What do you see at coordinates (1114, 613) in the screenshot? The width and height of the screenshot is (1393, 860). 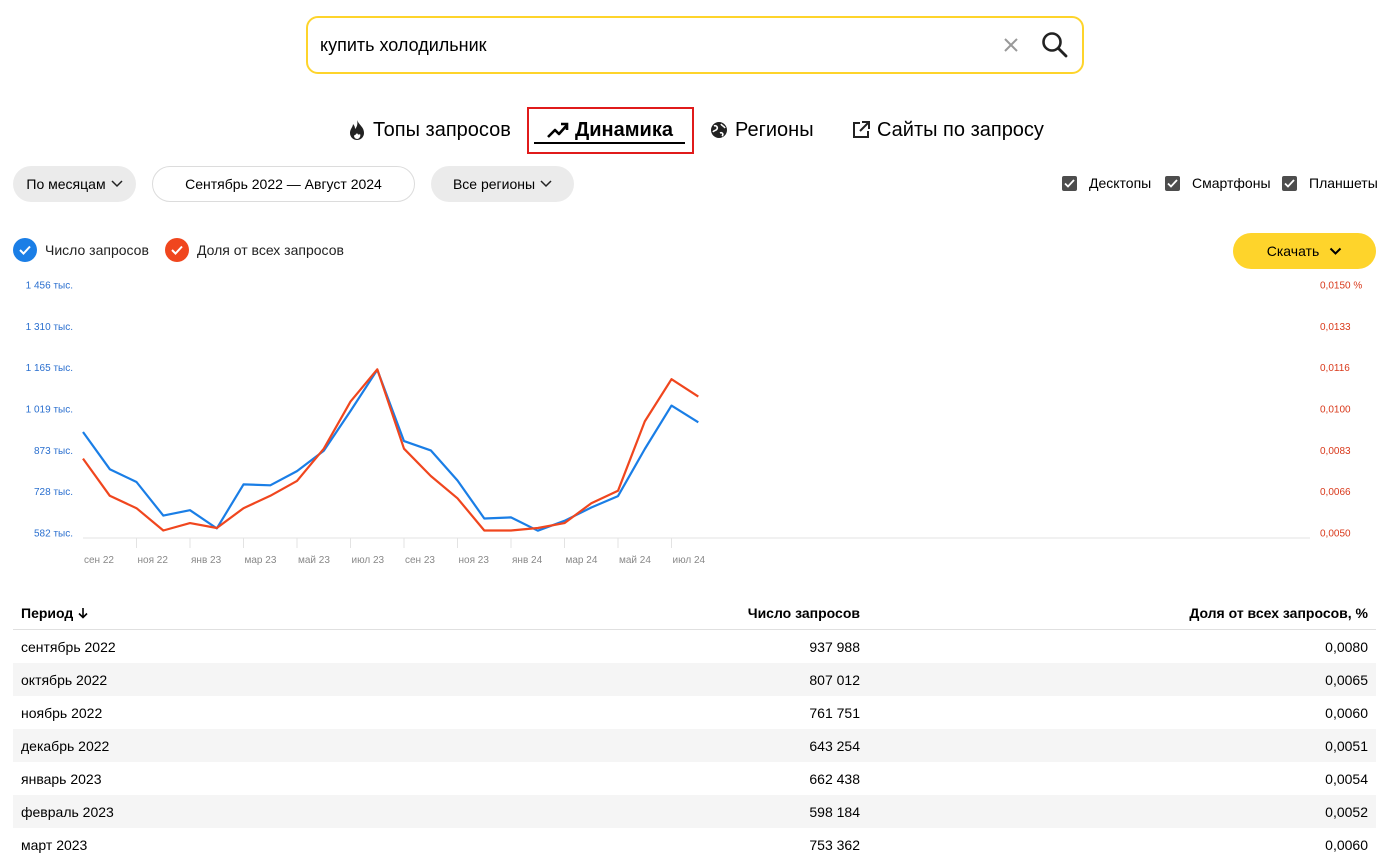 I see `share-column-header: Доля от всех запросов, %` at bounding box center [1114, 613].